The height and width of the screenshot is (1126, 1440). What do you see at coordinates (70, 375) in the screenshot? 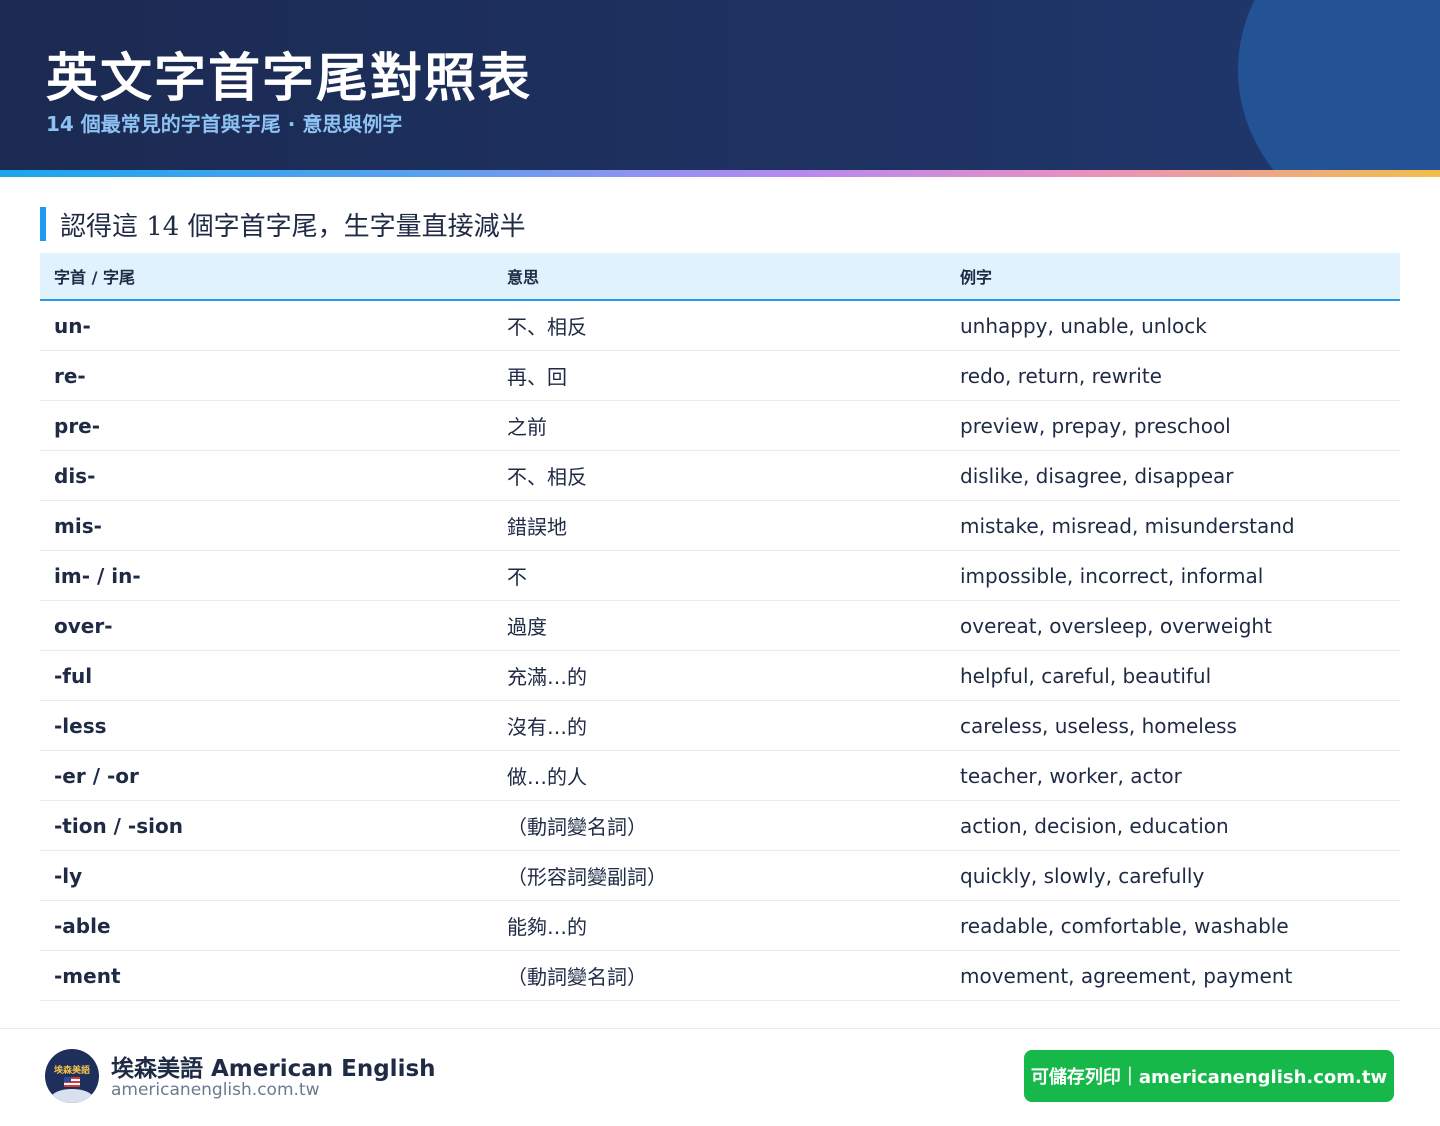
I see `affix-cell: re-` at bounding box center [70, 375].